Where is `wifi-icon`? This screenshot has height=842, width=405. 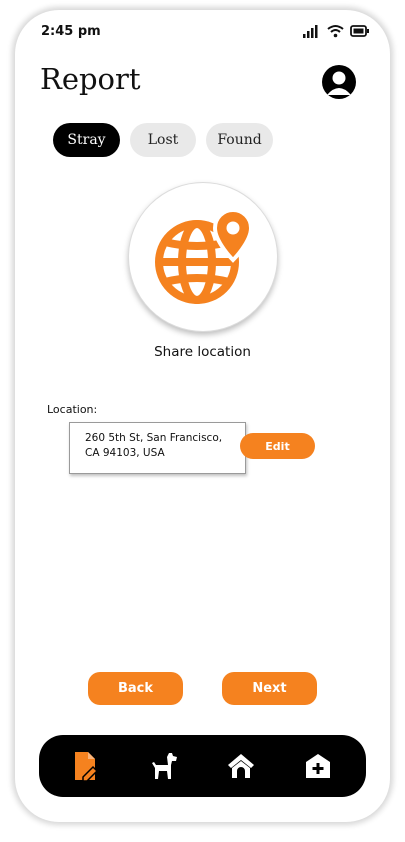
wifi-icon is located at coordinates (335, 31).